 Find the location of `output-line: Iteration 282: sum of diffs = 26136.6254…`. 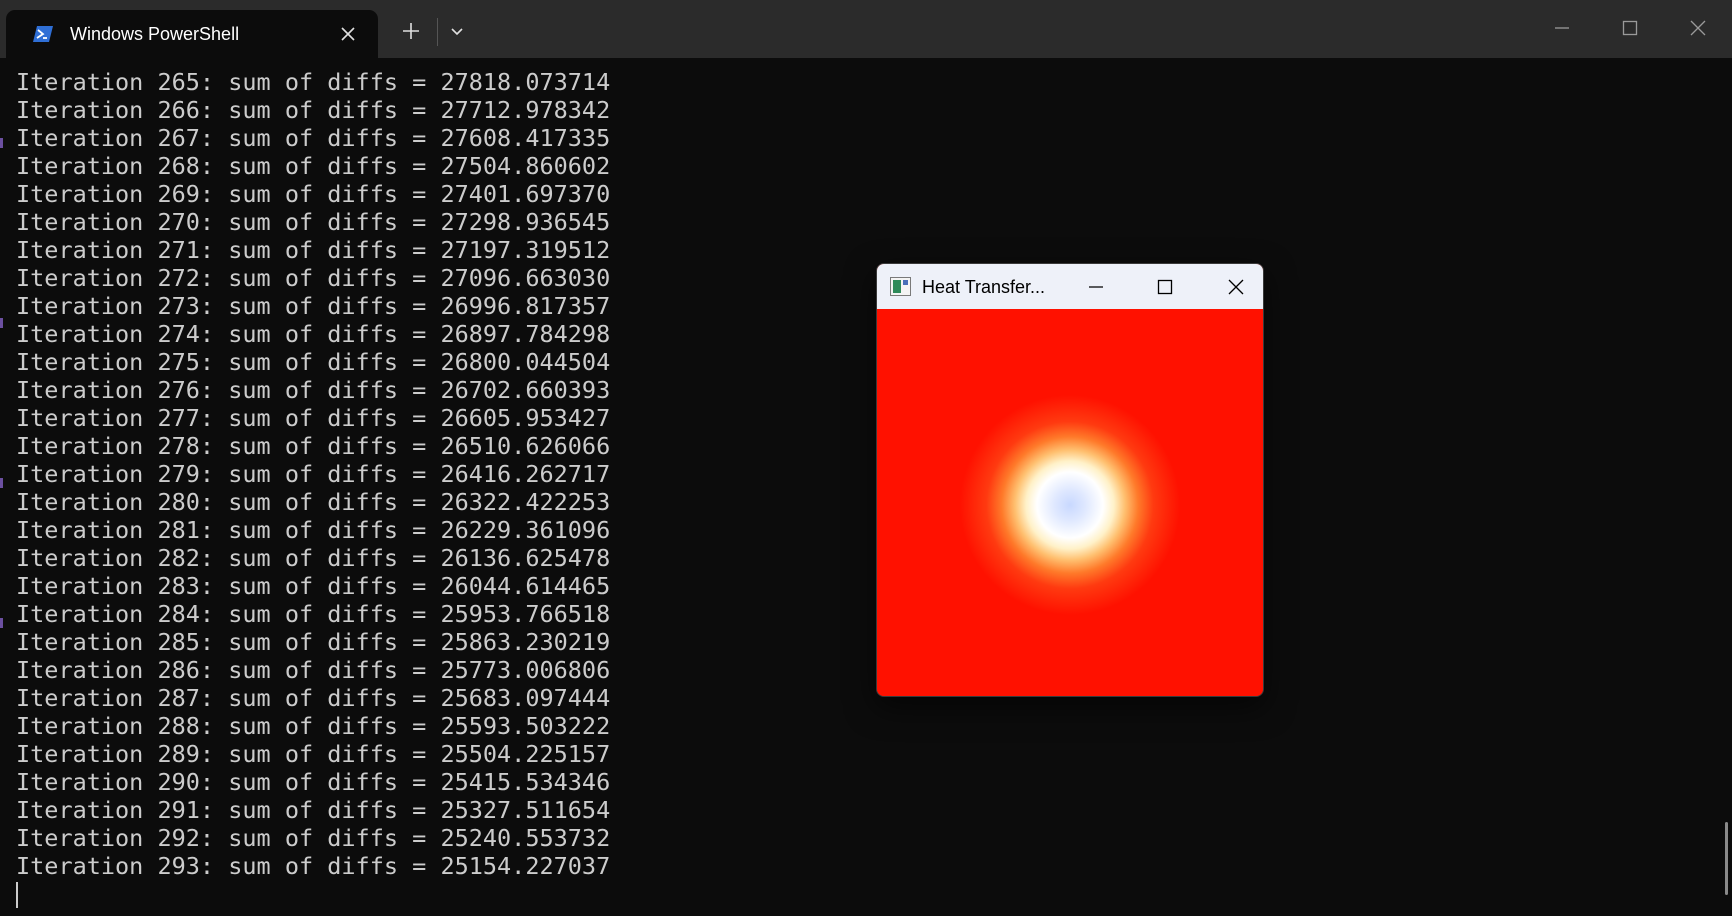

output-line: Iteration 282: sum of diffs = 26136.6254… is located at coordinates (313, 558).